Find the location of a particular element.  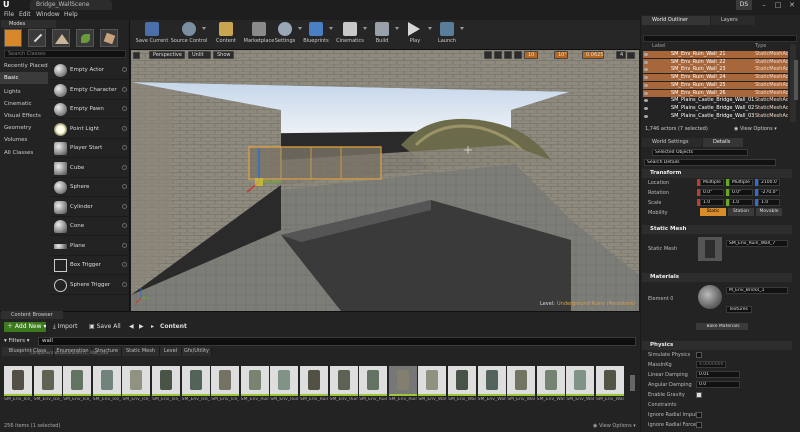

category-basic: Basic is located at coordinates (24, 78).